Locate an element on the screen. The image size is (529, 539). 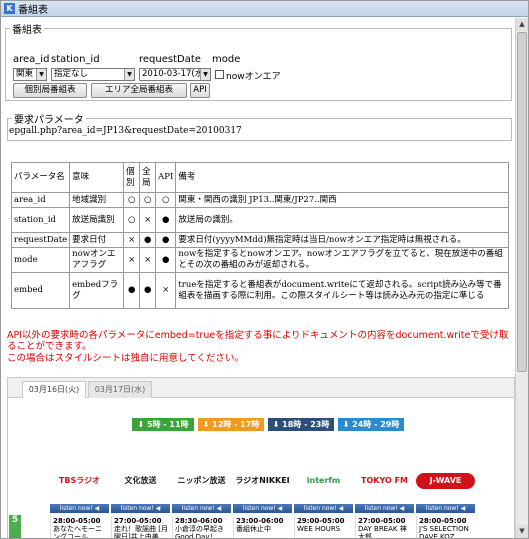
request-date-label: requestDate is located at coordinates (170, 59).